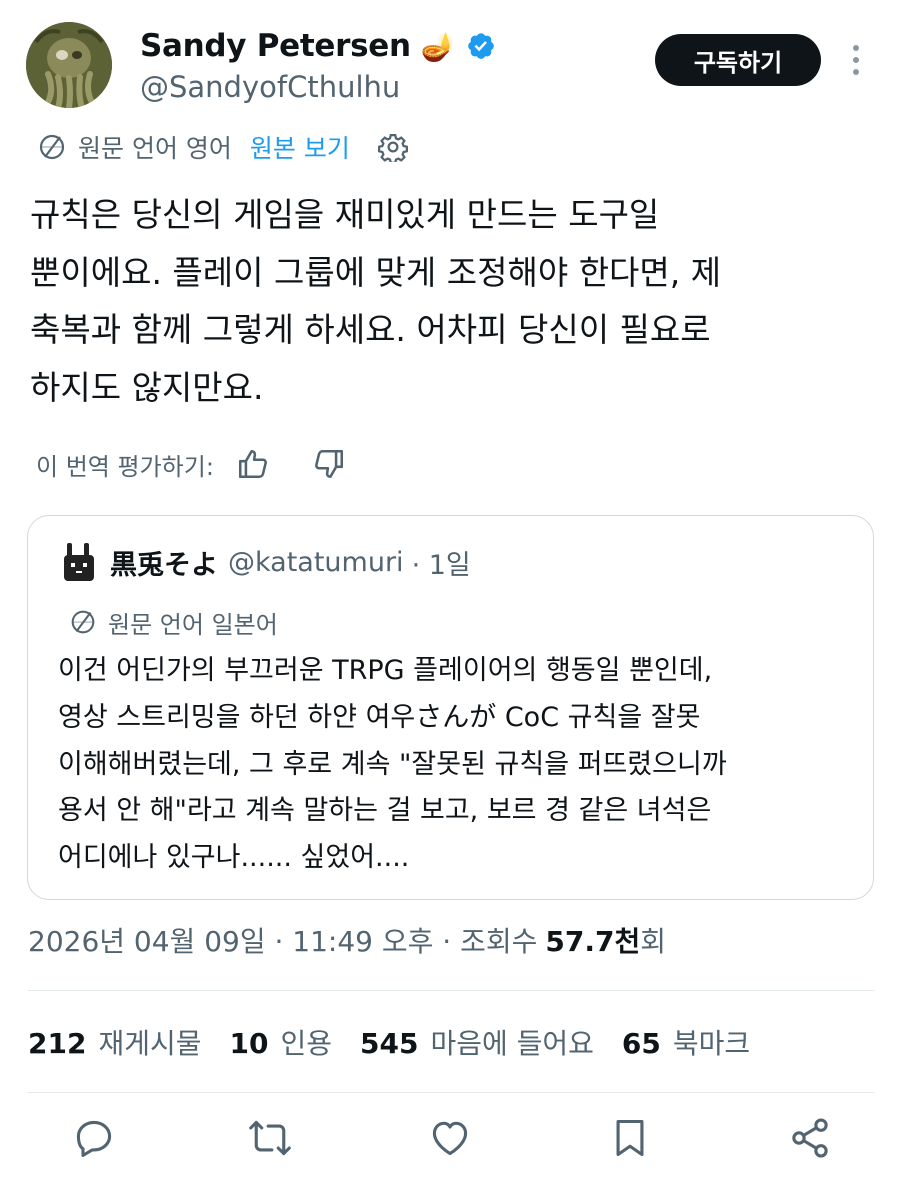 This screenshot has height=1178, width=900. I want to click on stat-label: 인용, so click(306, 1043).